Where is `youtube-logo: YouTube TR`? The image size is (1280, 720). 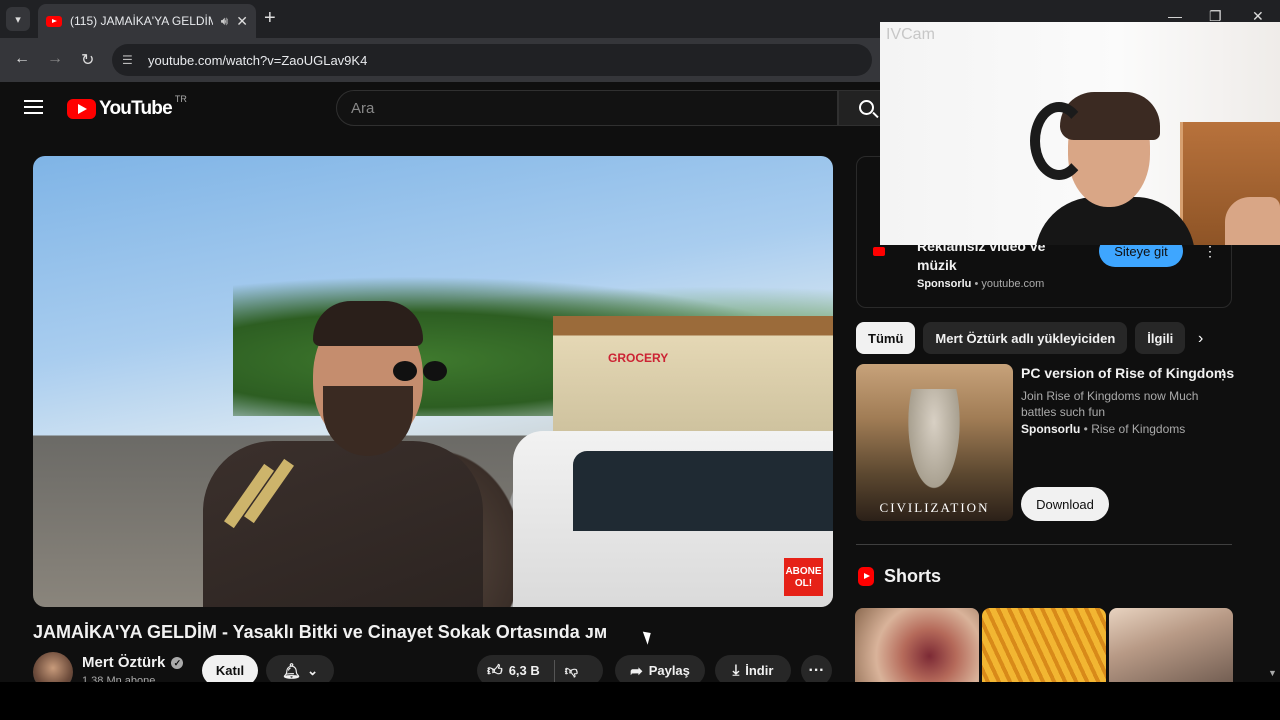
youtube-logo: YouTube TR is located at coordinates (127, 107).